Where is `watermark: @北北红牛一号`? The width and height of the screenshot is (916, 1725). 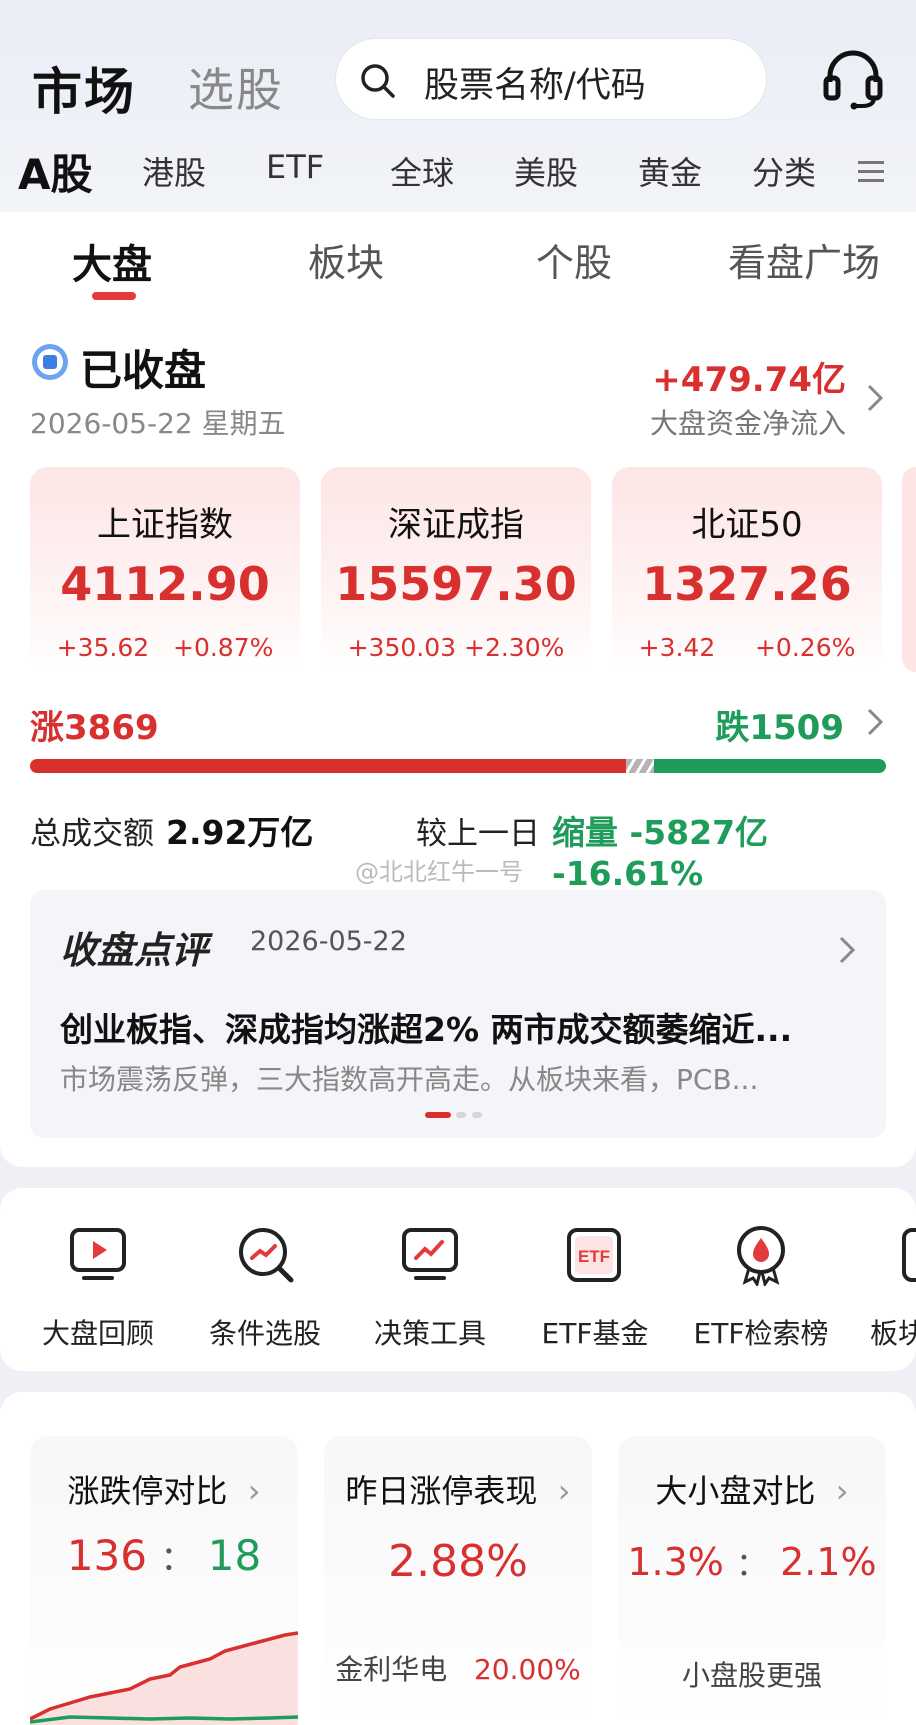
watermark: @北北红牛一号 is located at coordinates (439, 872).